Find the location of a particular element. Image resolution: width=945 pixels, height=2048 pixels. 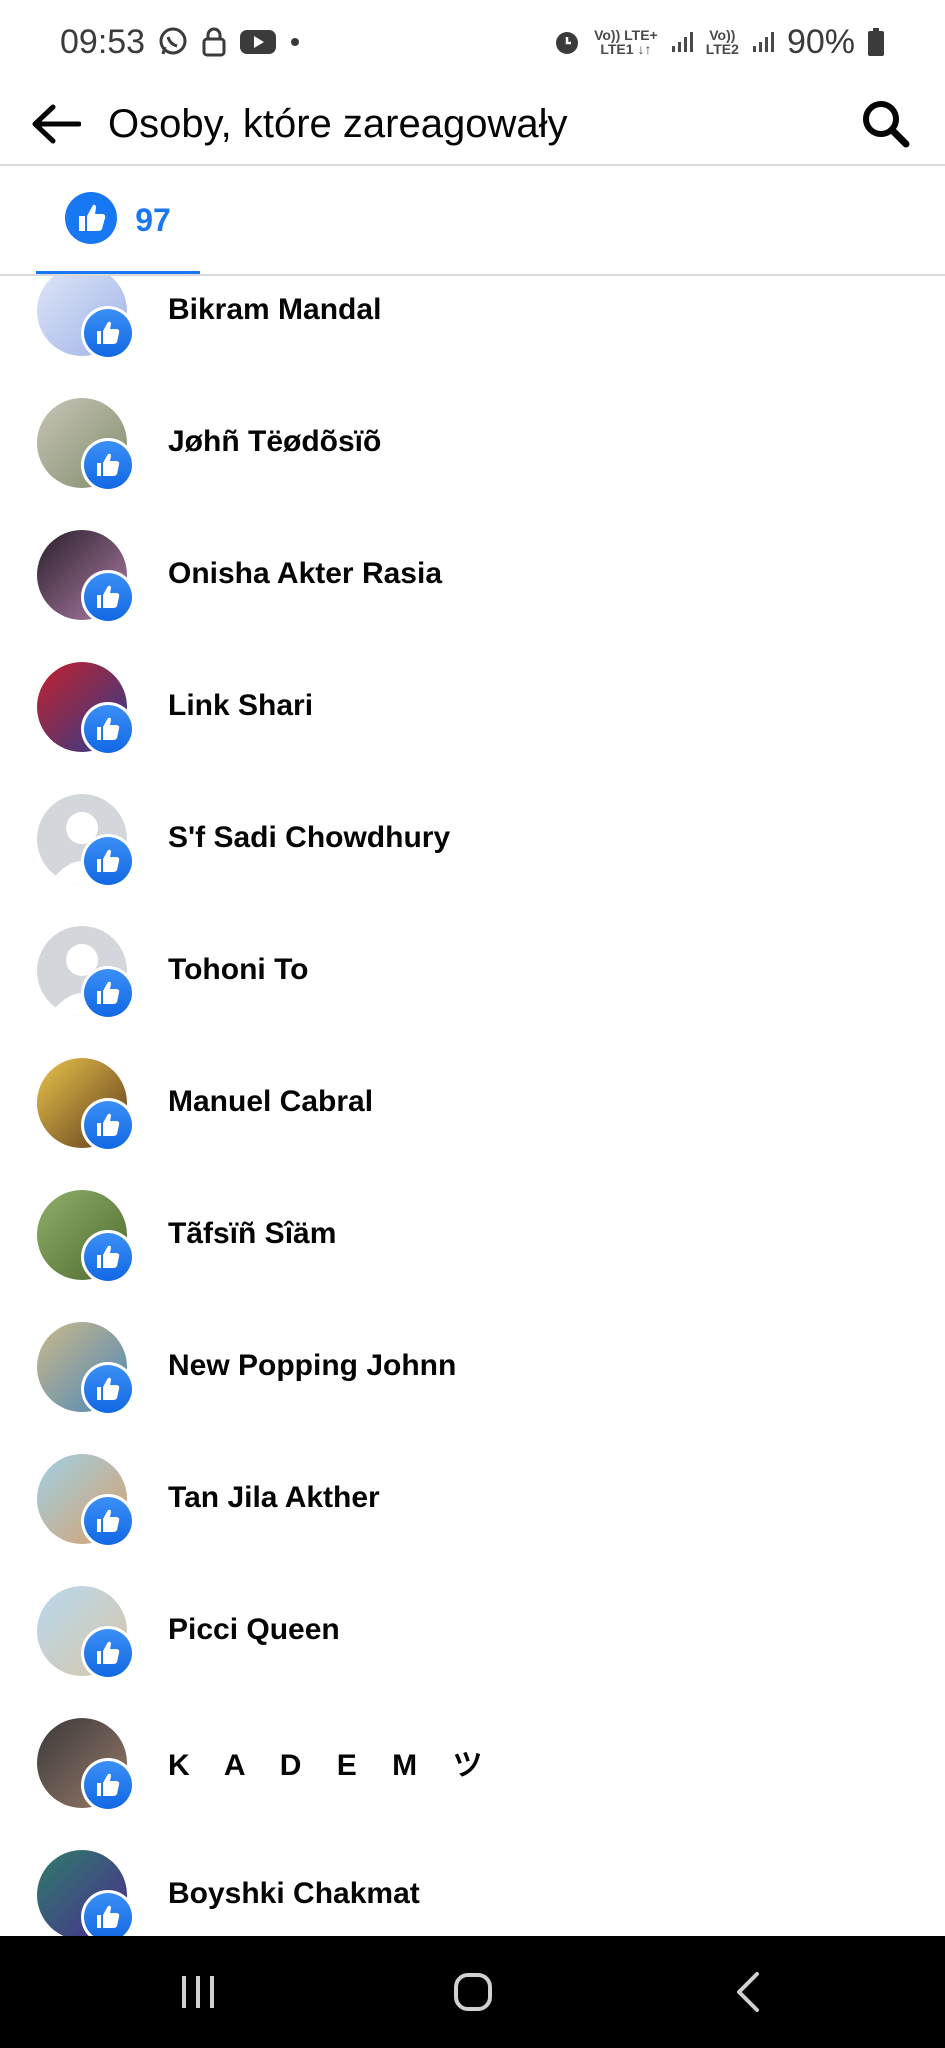

battery-percent: 90% is located at coordinates (820, 41).